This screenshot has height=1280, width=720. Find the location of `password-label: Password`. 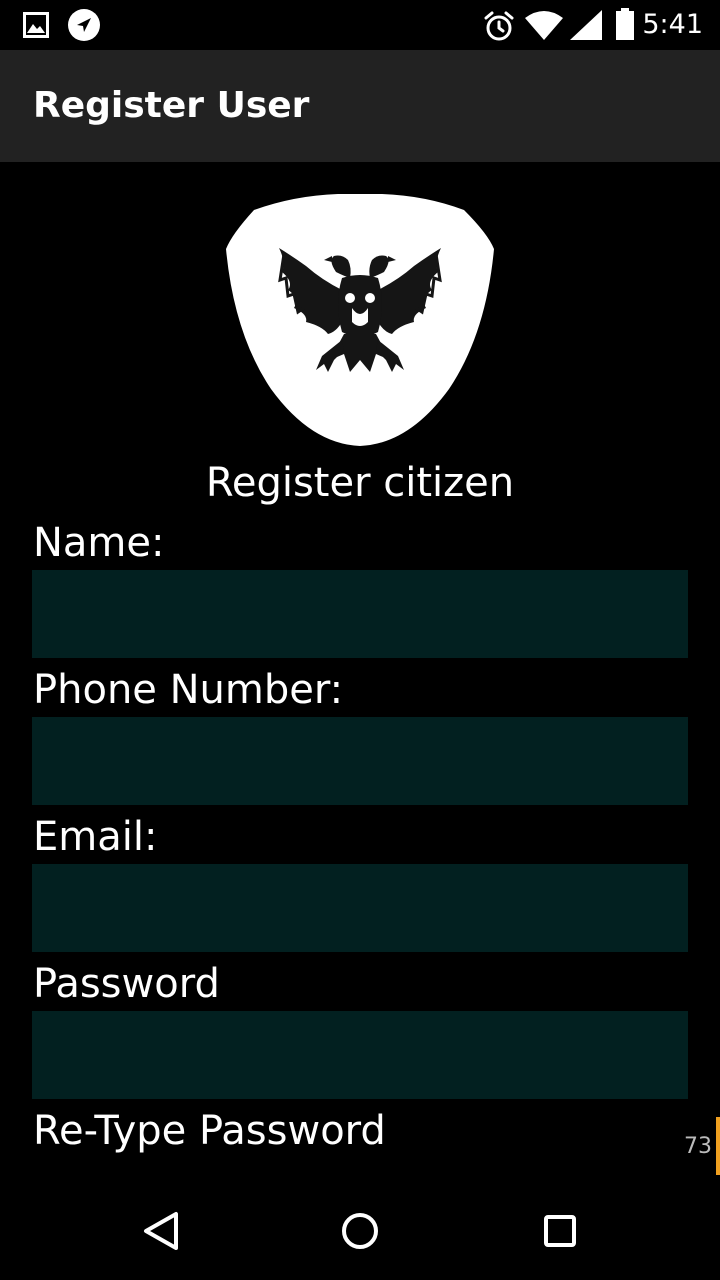

password-label: Password is located at coordinates (126, 984).